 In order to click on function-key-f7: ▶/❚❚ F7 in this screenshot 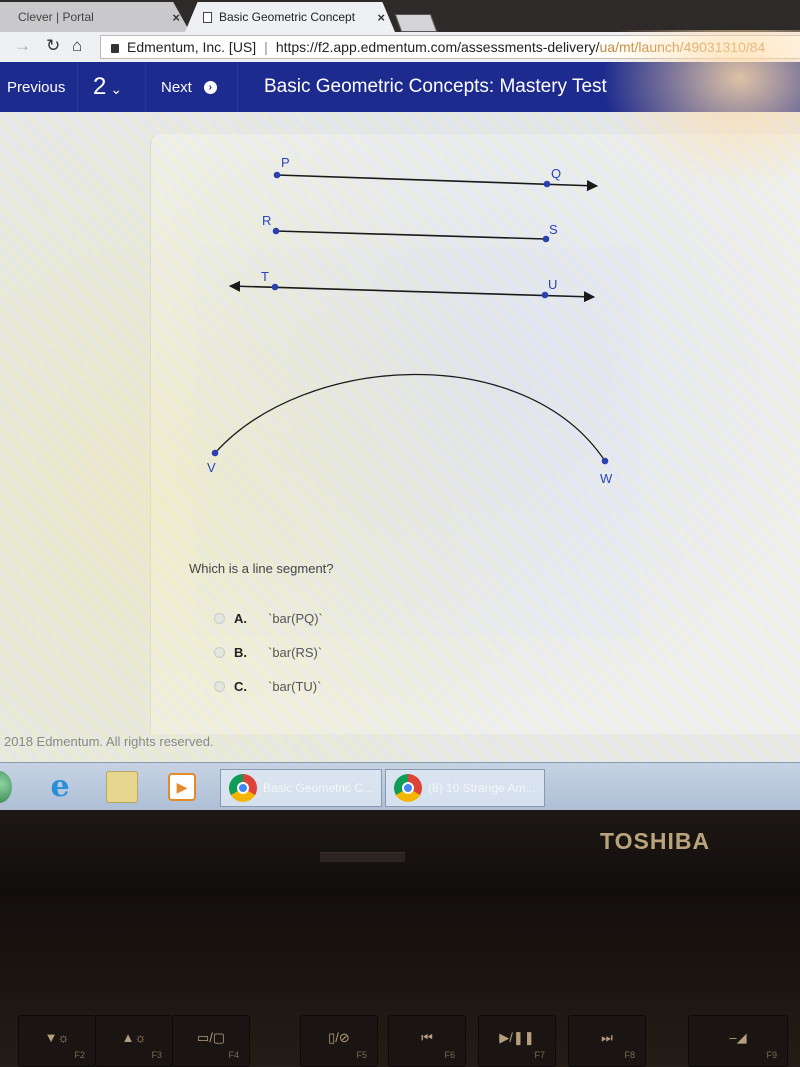, I will do `click(517, 1041)`.